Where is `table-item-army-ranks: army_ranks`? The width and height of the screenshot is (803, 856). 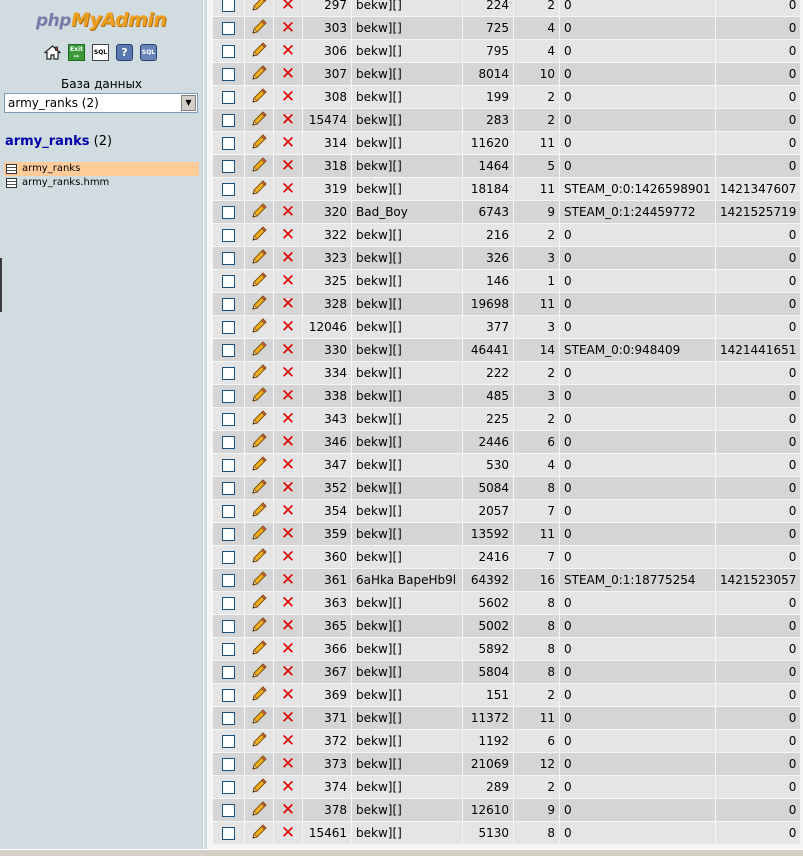 table-item-army-ranks: army_ranks is located at coordinates (101, 169).